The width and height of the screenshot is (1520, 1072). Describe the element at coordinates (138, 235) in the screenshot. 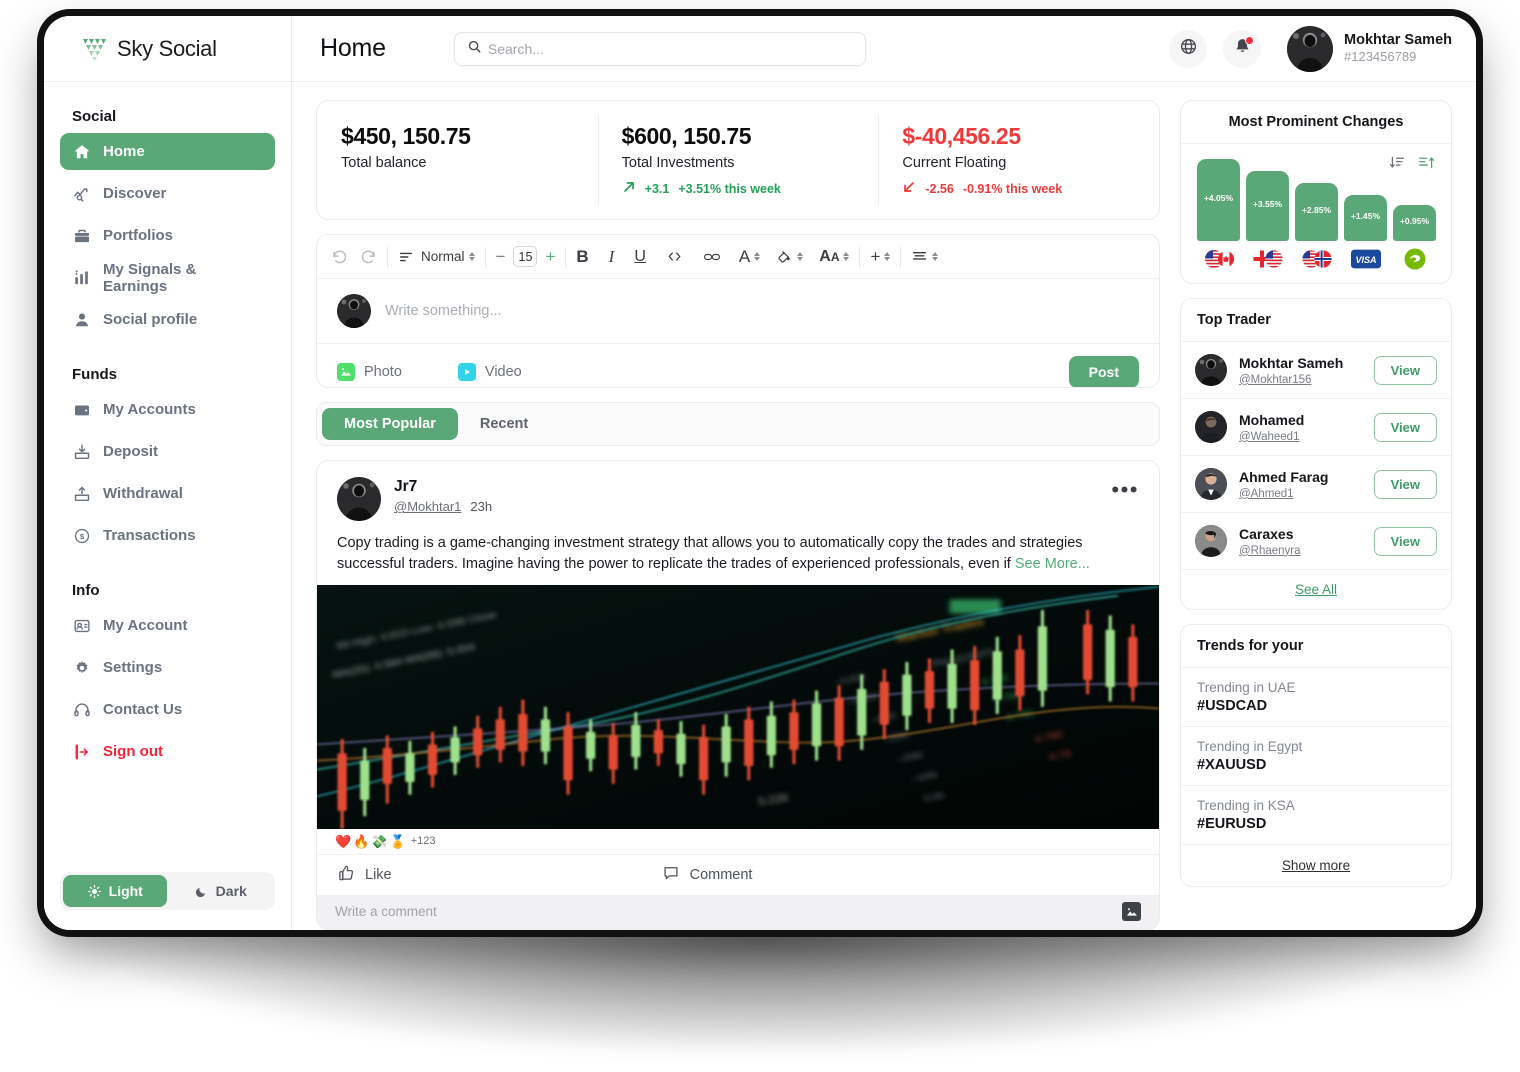

I see `sidebar-item-label: Portfolios` at that location.